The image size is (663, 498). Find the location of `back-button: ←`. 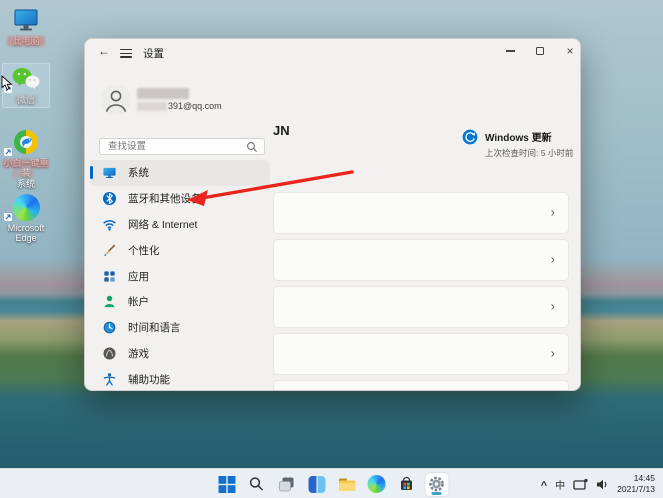

back-button: ← is located at coordinates (104, 51).